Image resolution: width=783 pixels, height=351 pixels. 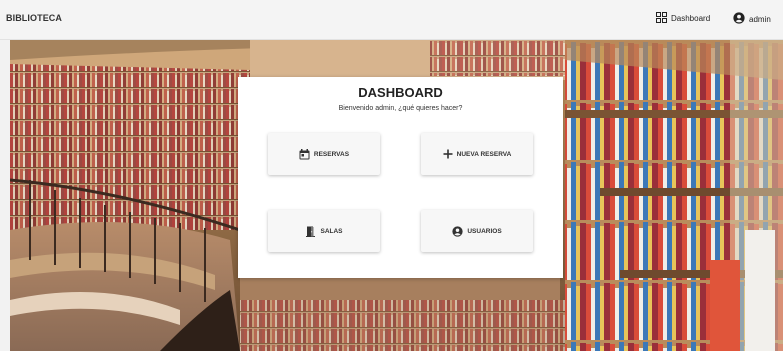 What do you see at coordinates (34, 18) in the screenshot?
I see `app-brand: BIBLIOTECA` at bounding box center [34, 18].